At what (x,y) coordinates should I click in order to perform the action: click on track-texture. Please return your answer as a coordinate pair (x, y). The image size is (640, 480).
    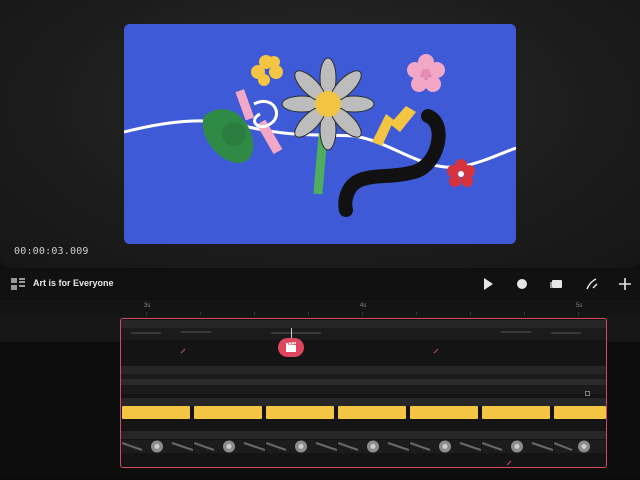
    Looking at the image, I should click on (363, 382).